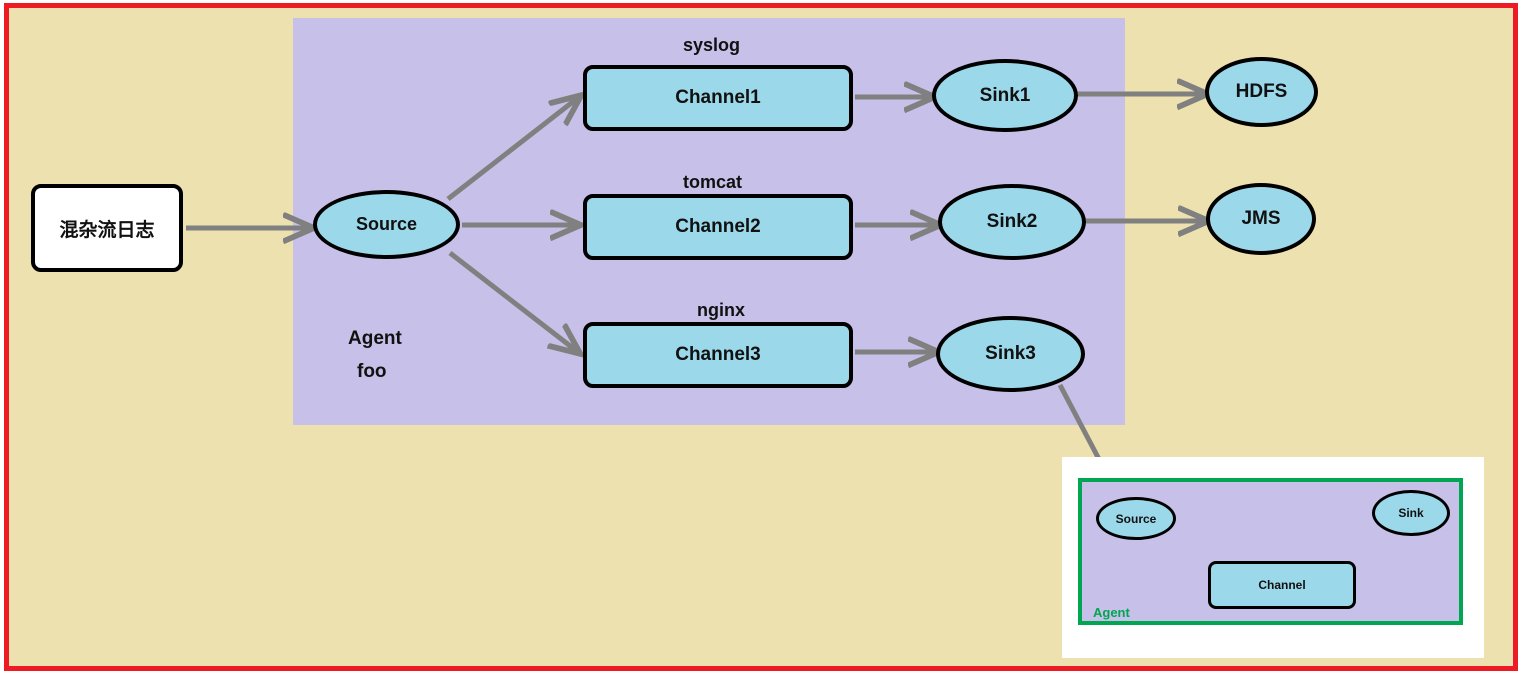 This screenshot has height=679, width=1527. I want to click on channel3-label: Channel3, so click(718, 354).